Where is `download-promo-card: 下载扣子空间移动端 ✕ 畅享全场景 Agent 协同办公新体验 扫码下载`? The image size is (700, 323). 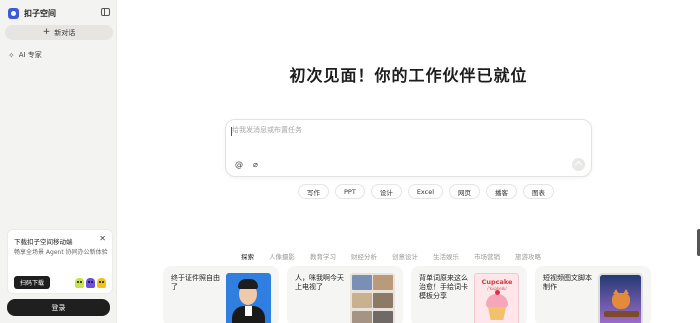
download-promo-card: 下载扣子空间移动端 ✕ 畅享全场景 Agent 协同办公新体验 扫码下载 is located at coordinates (60, 261).